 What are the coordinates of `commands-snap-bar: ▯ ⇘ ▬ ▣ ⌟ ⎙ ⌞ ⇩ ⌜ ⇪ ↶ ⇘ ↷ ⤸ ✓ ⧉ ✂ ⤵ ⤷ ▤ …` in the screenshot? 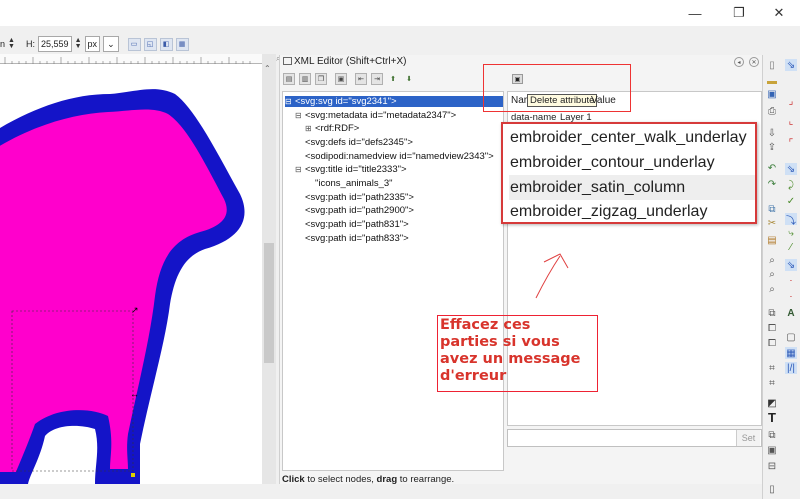 It's located at (781, 277).